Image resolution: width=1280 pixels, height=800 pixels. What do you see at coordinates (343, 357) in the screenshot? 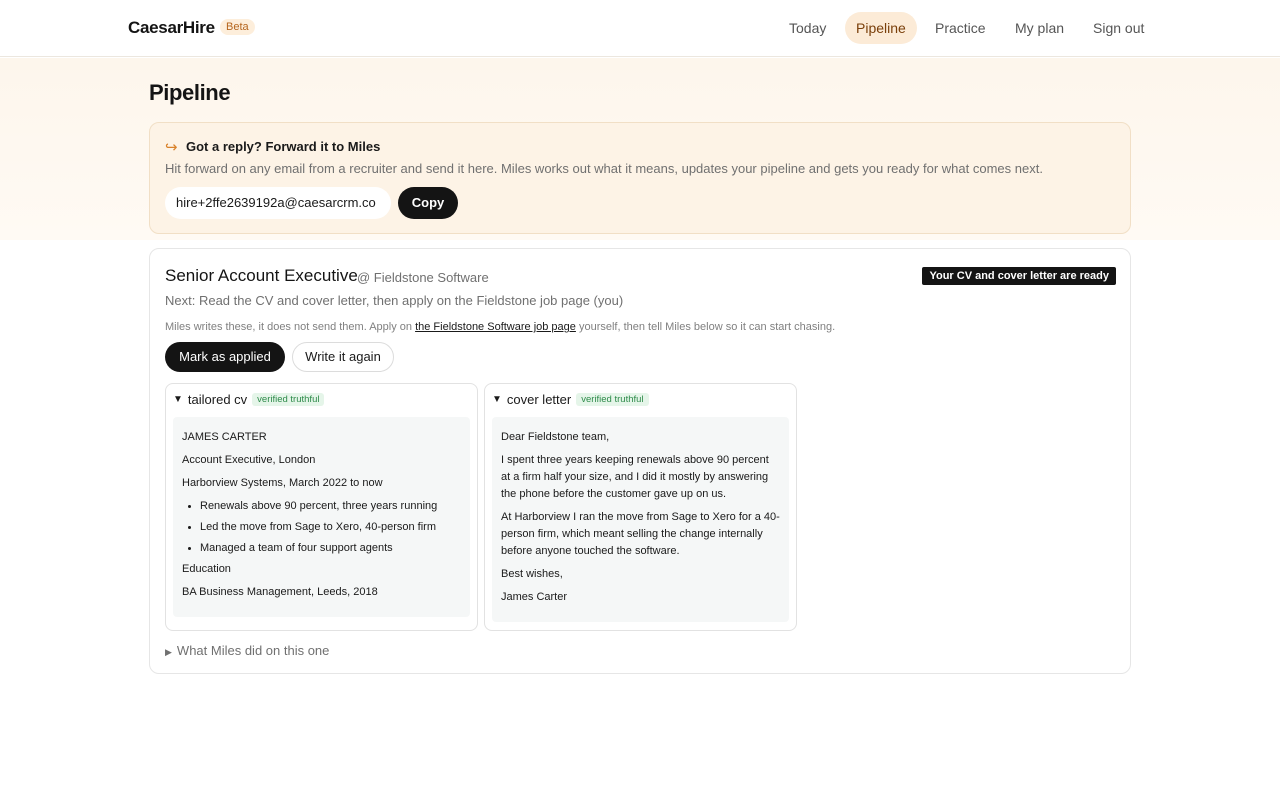
I see `write-it-again-button: Write it again` at bounding box center [343, 357].